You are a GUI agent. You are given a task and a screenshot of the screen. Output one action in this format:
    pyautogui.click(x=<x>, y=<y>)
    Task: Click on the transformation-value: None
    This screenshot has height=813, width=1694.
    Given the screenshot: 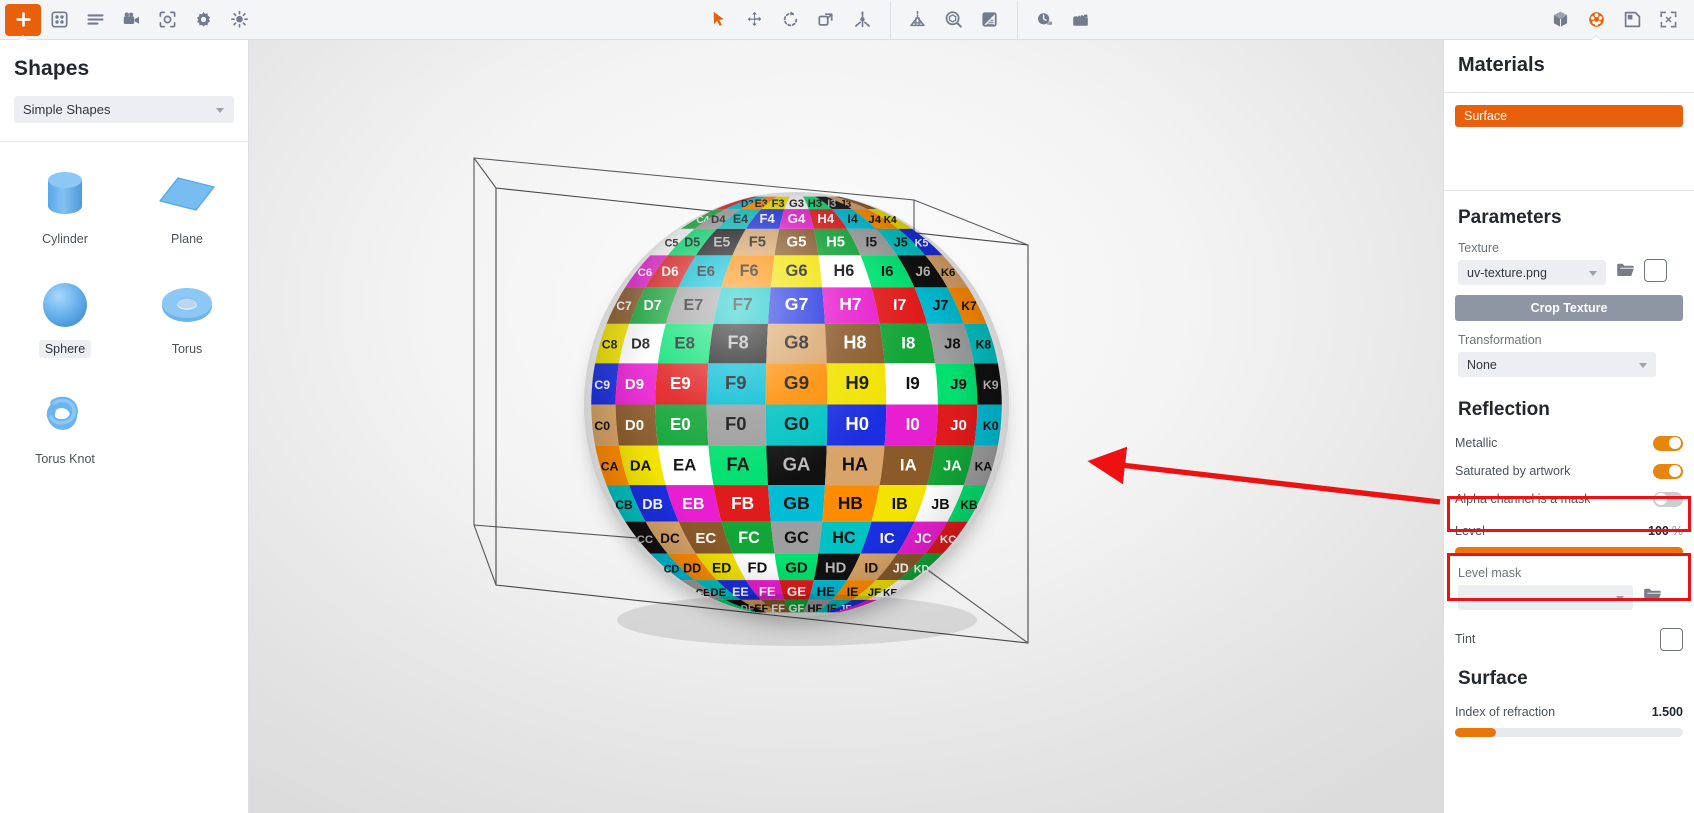 What is the action you would take?
    pyautogui.click(x=1482, y=364)
    